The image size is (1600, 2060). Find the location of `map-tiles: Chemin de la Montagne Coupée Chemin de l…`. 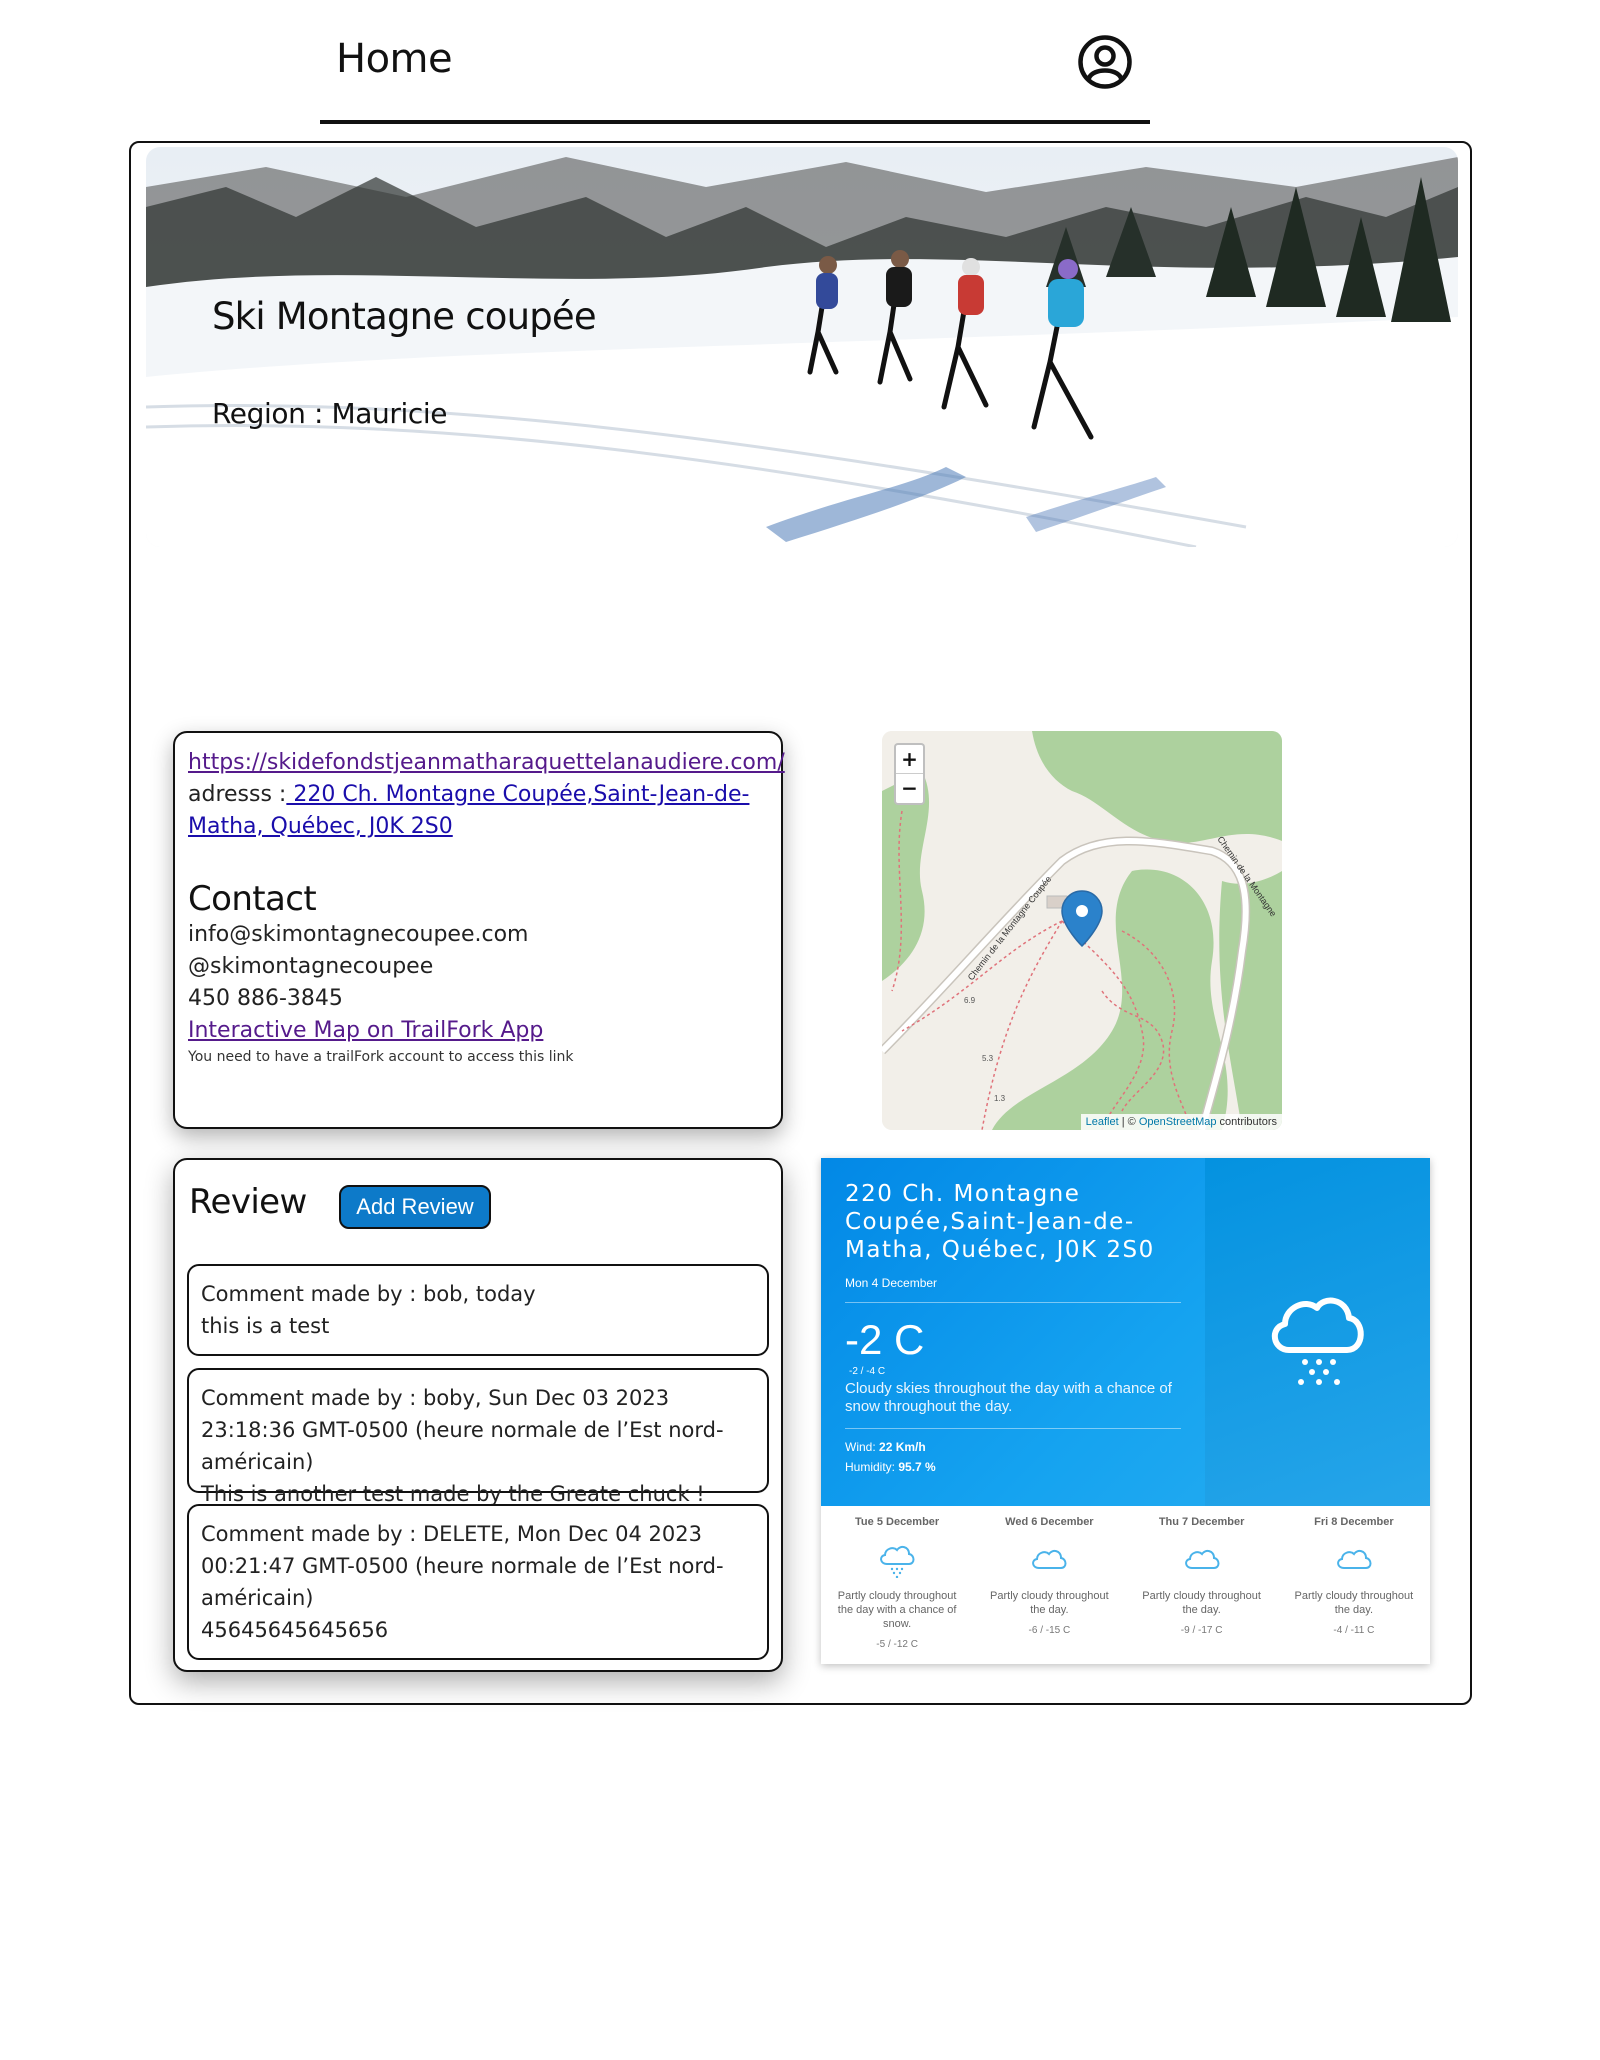

map-tiles: Chemin de la Montagne Coupée Chemin de l… is located at coordinates (1082, 930).